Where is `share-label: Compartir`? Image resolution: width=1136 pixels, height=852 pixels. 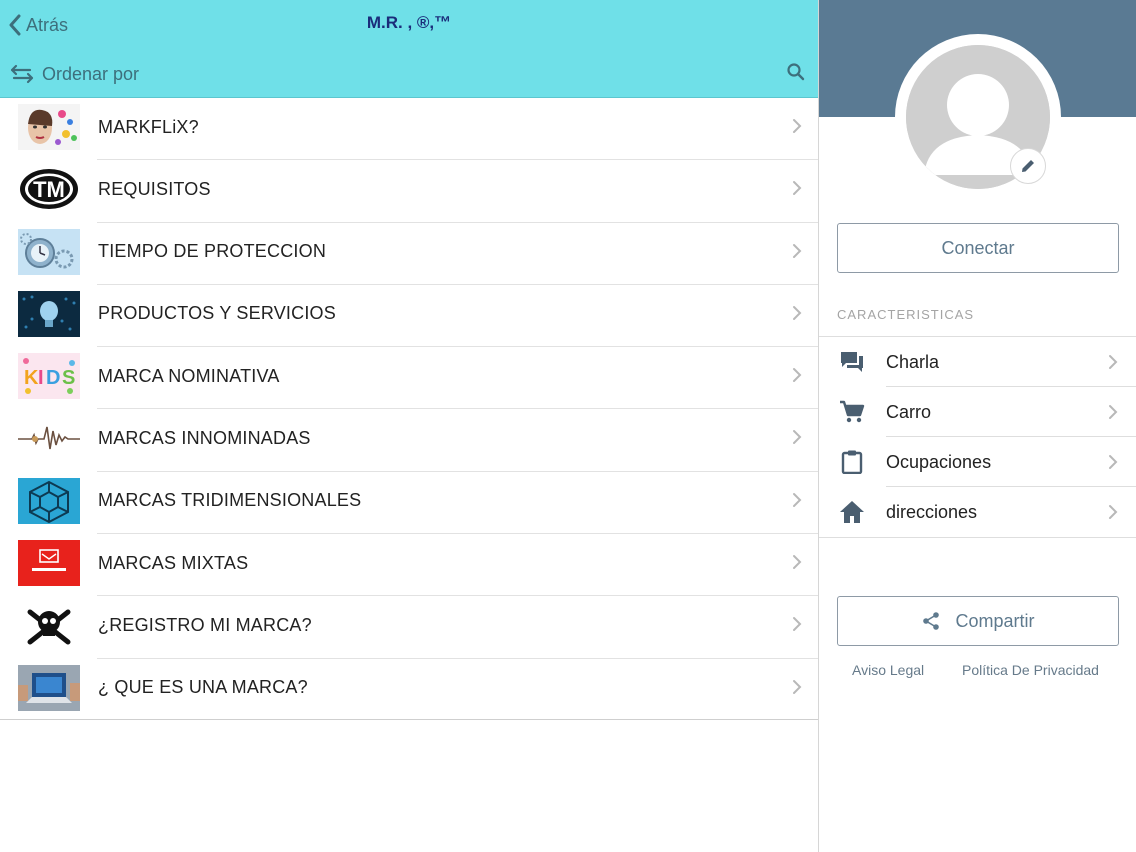
share-label: Compartir is located at coordinates (995, 620).